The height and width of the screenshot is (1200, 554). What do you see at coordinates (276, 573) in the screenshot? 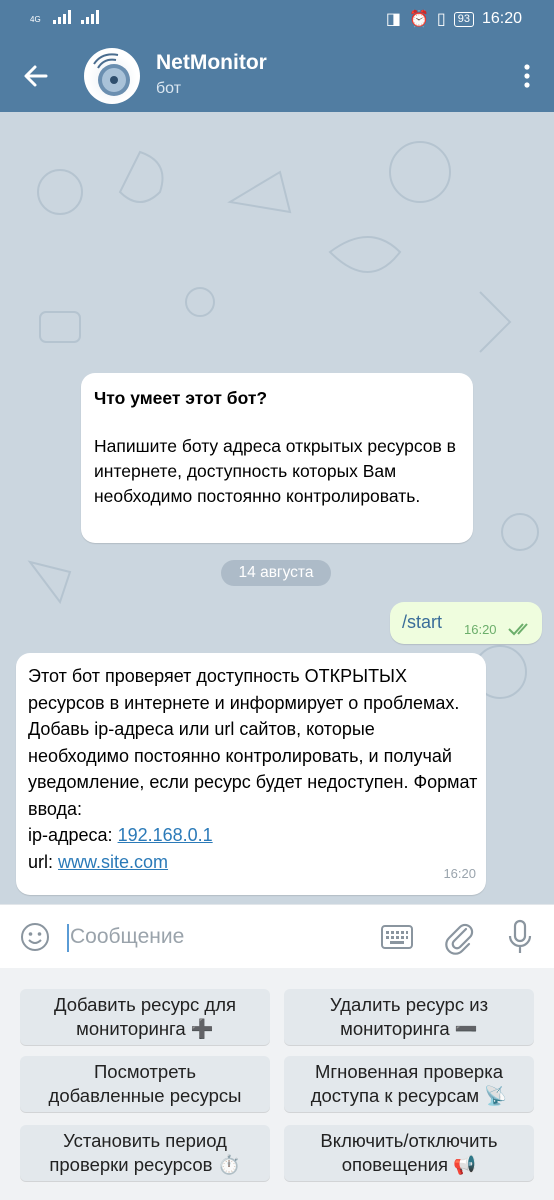
I see `date-chip: 14 августа` at bounding box center [276, 573].